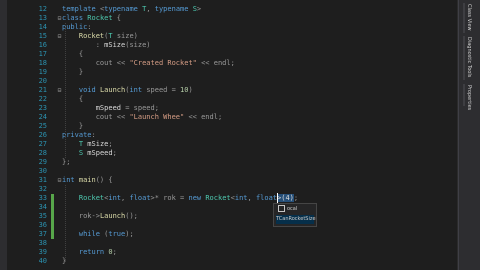  I want to click on line-number: 38, so click(42, 243).